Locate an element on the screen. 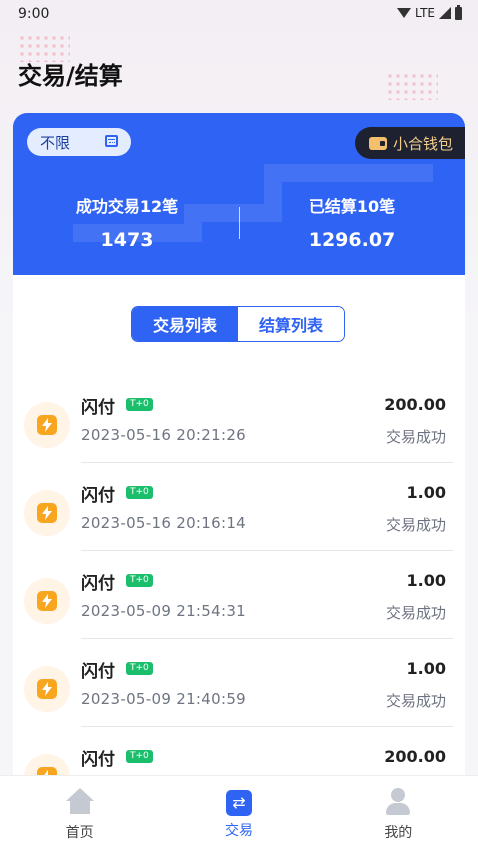 The height and width of the screenshot is (851, 478). wallet-icon is located at coordinates (377, 143).